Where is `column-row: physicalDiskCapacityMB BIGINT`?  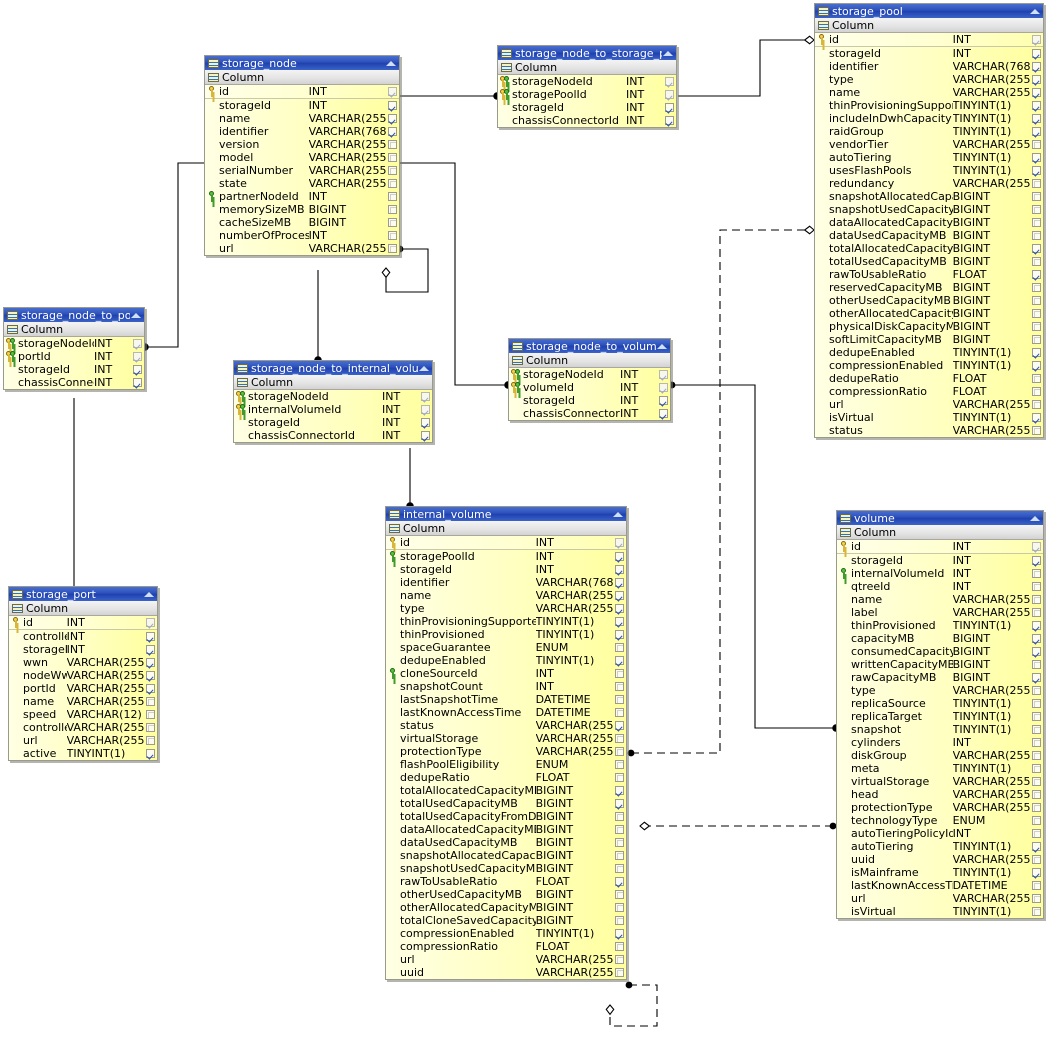 column-row: physicalDiskCapacityMB BIGINT is located at coordinates (929, 326).